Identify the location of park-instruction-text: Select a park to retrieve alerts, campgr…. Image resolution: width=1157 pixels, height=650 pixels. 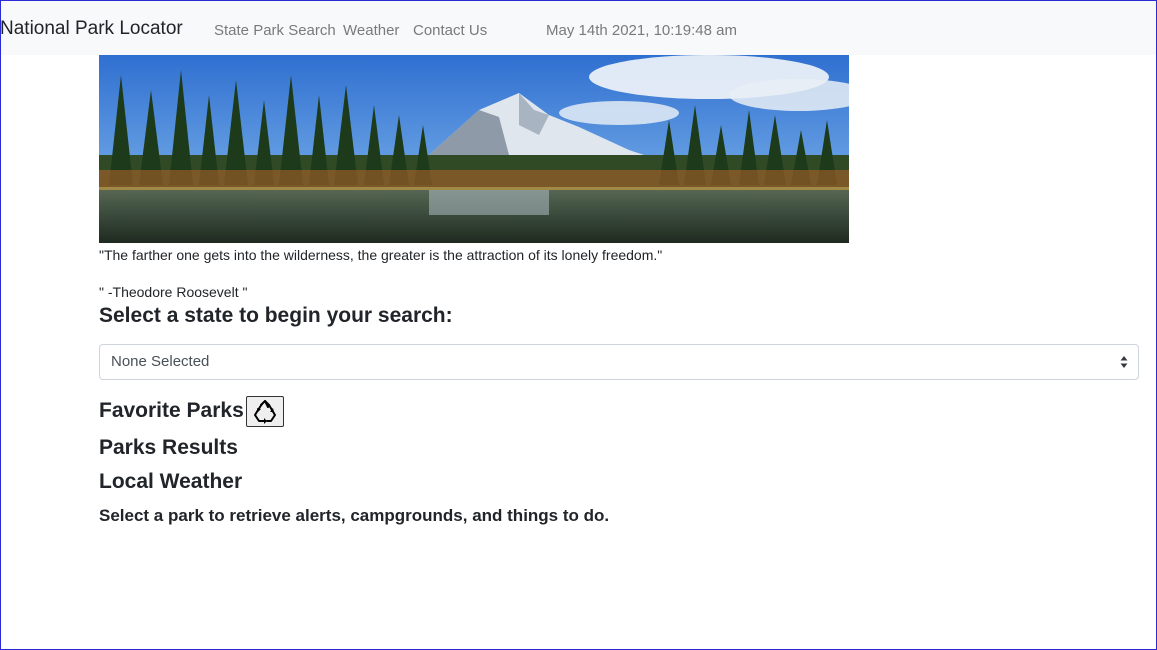
(354, 515).